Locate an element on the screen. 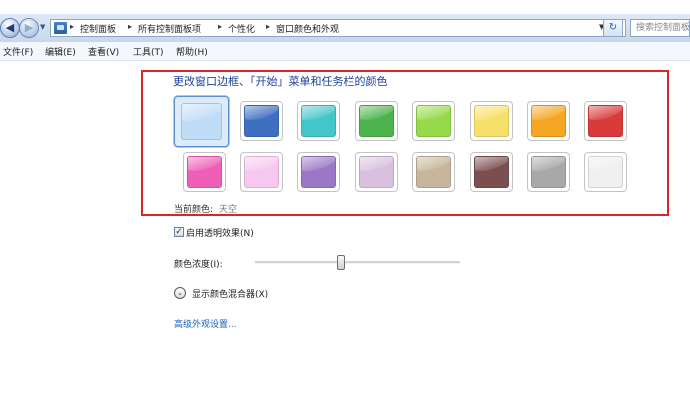 This screenshot has width=690, height=400. refresh-button: ↻ is located at coordinates (613, 28).